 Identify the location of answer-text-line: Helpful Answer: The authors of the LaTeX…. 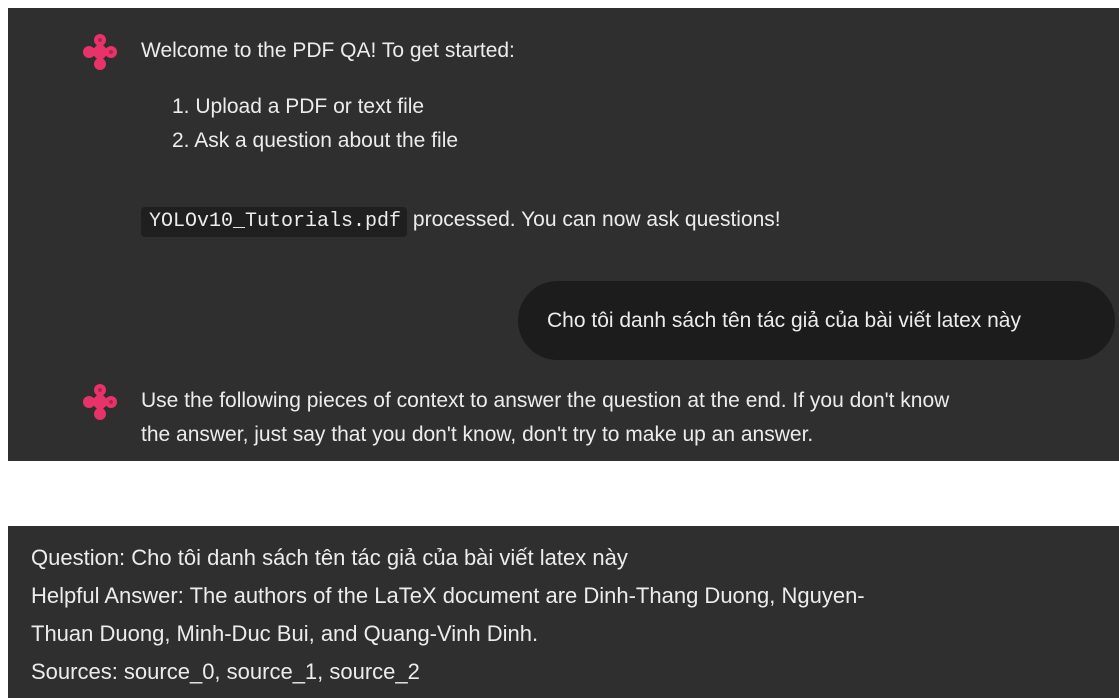
(448, 595).